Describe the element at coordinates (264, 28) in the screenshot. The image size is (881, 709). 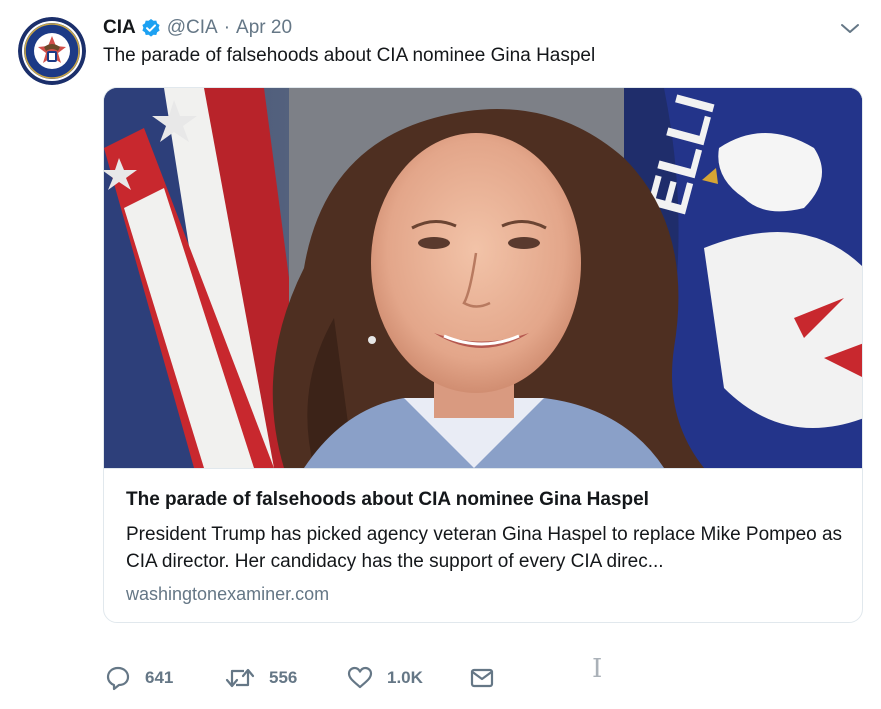
I see `timestamp: Apr 20` at that location.